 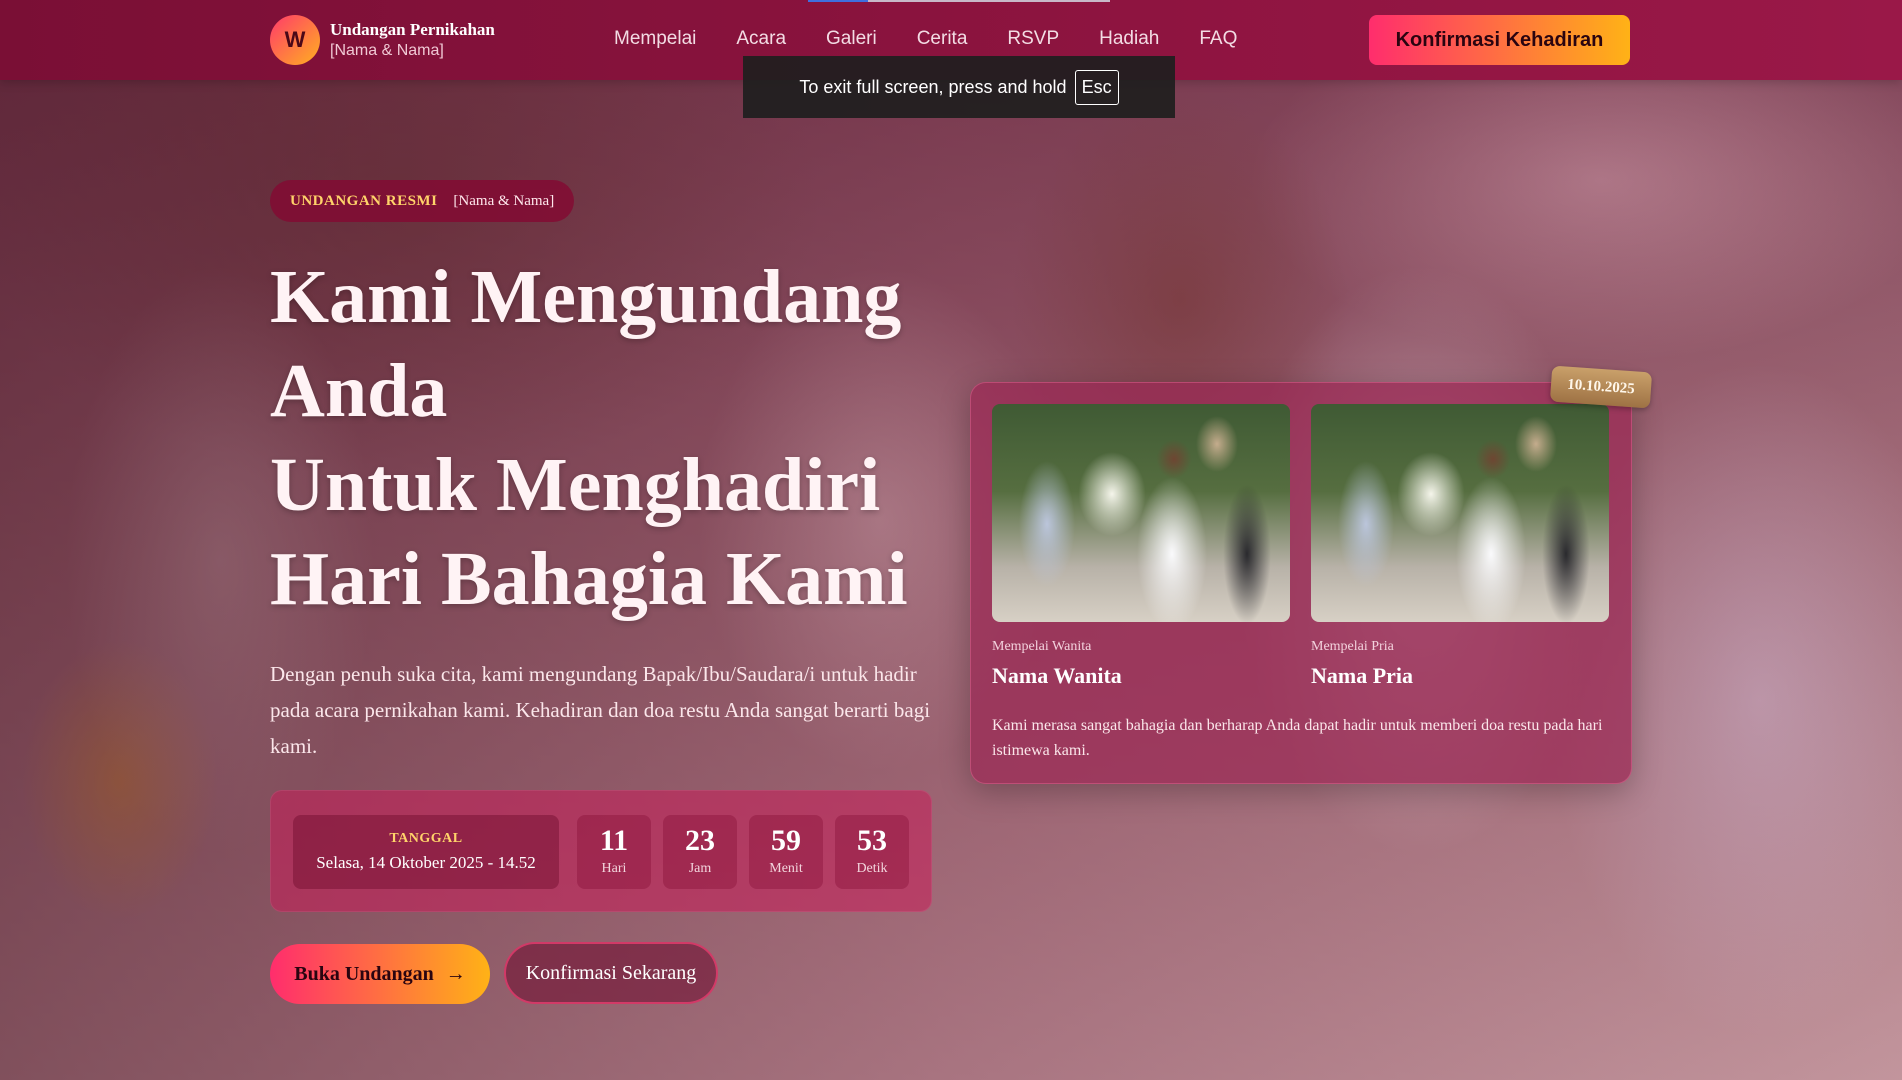 I want to click on countdown-minutes: 59 Menit, so click(x=786, y=852).